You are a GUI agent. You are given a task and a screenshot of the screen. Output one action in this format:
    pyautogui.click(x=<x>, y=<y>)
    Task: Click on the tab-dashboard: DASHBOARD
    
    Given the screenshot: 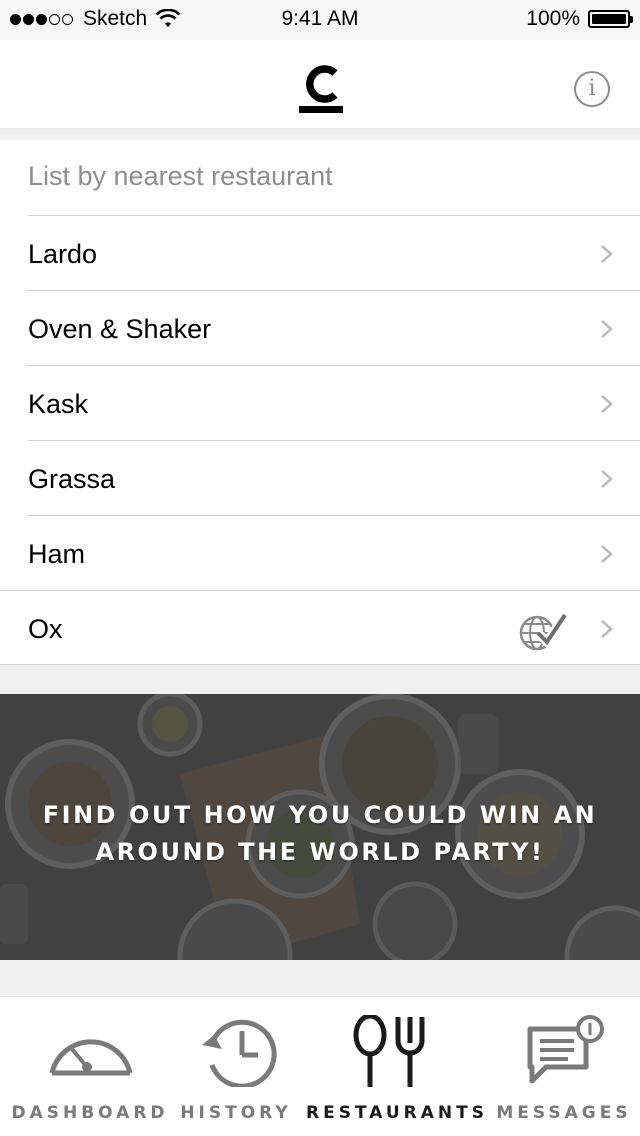 What is the action you would take?
    pyautogui.click(x=90, y=1066)
    